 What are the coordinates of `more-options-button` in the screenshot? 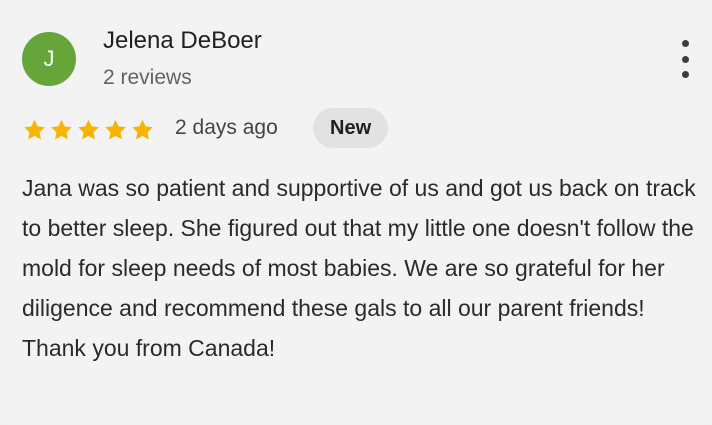 It's located at (685, 59).